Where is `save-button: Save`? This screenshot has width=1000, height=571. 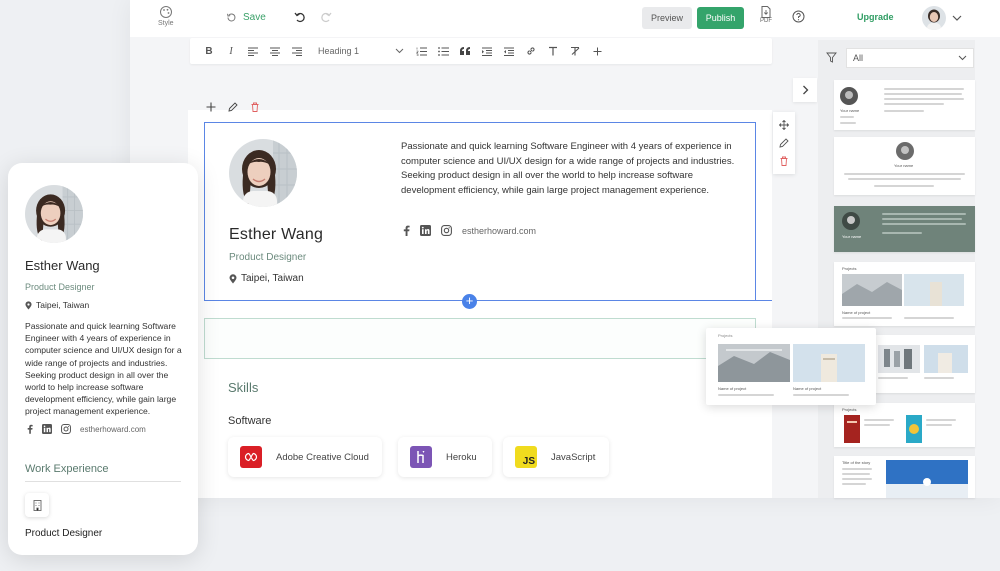 save-button: Save is located at coordinates (246, 17).